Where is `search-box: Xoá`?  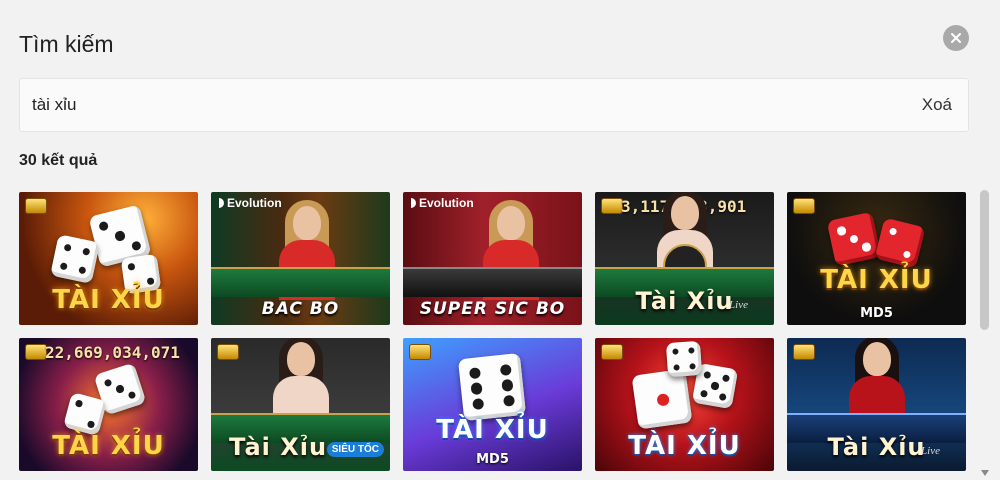 search-box: Xoá is located at coordinates (494, 105).